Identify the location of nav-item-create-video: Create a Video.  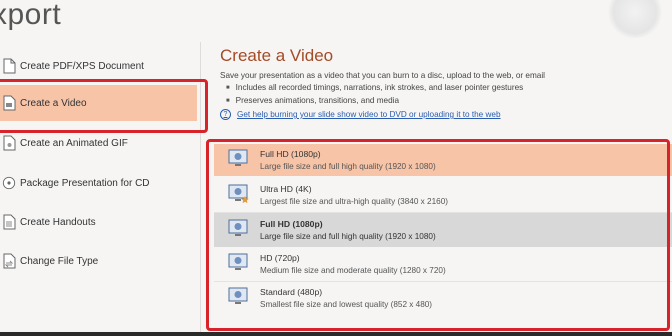
(98, 103).